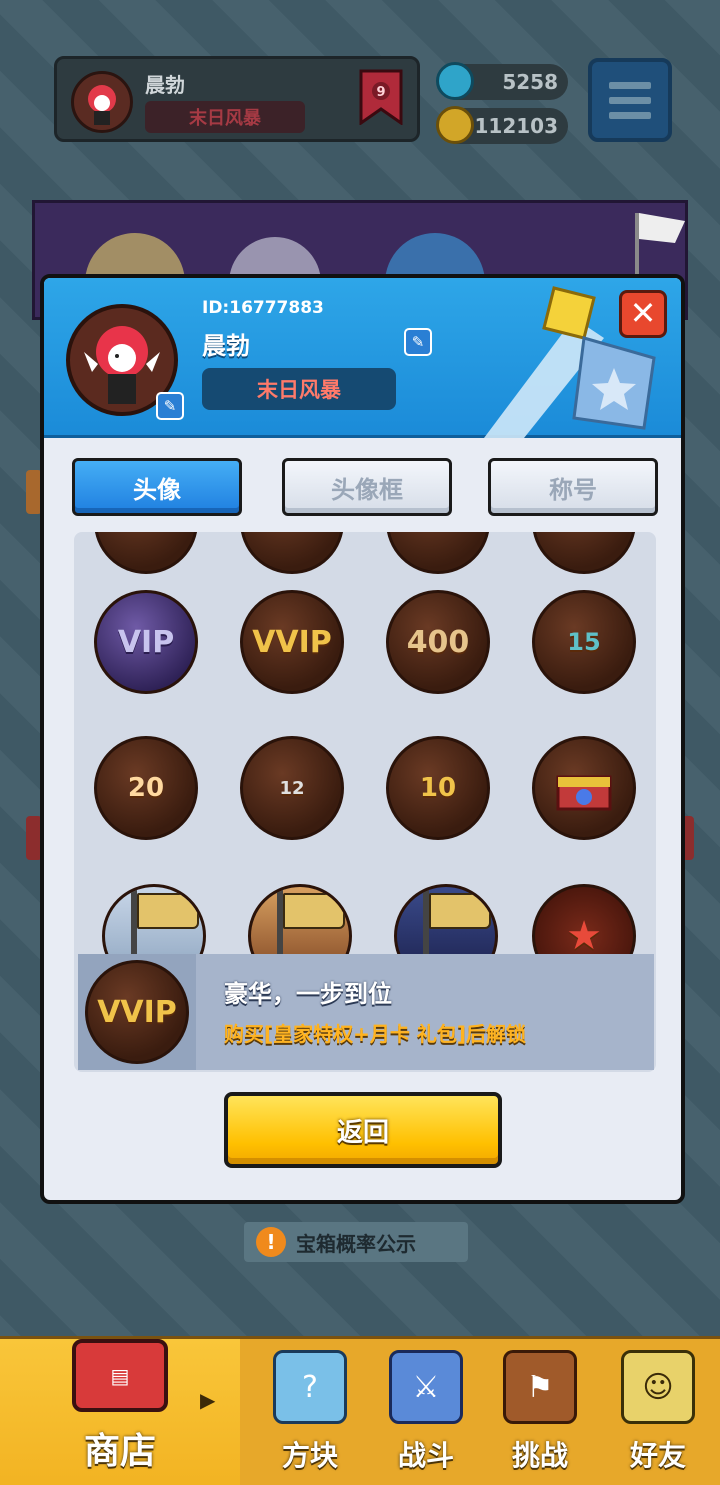 The height and width of the screenshot is (1485, 720). I want to click on nav-friends: ☺ 好友, so click(658, 1412).